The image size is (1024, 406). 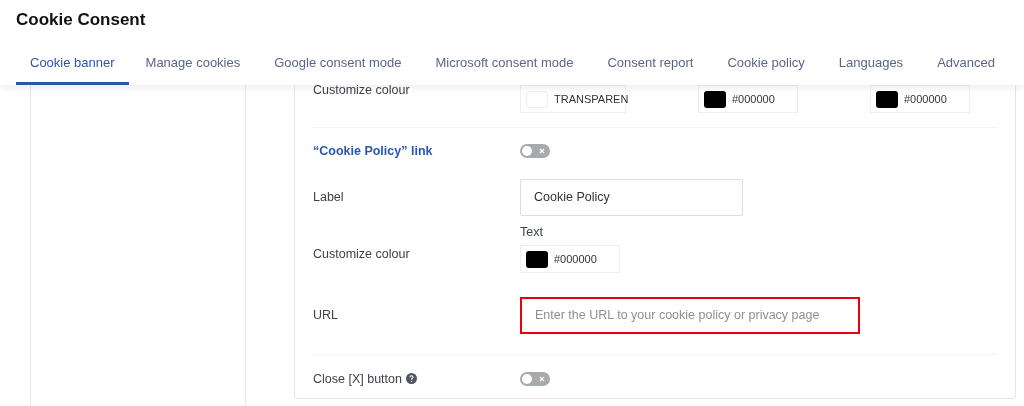 I want to click on tab: Consent report, so click(x=650, y=62).